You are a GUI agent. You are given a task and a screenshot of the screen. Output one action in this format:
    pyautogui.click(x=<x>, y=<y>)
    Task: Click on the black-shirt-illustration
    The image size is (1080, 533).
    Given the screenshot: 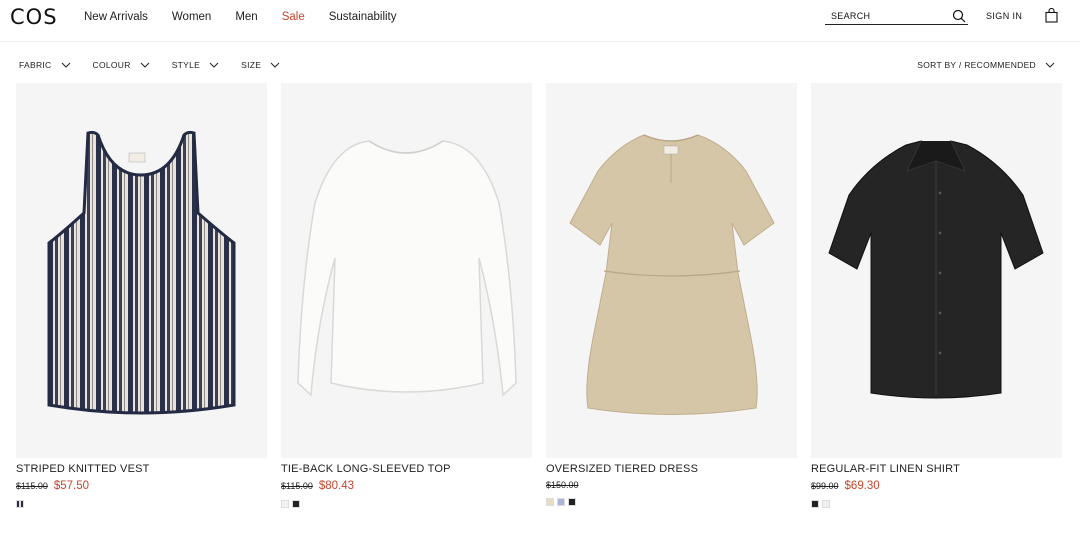 What is the action you would take?
    pyautogui.click(x=936, y=269)
    